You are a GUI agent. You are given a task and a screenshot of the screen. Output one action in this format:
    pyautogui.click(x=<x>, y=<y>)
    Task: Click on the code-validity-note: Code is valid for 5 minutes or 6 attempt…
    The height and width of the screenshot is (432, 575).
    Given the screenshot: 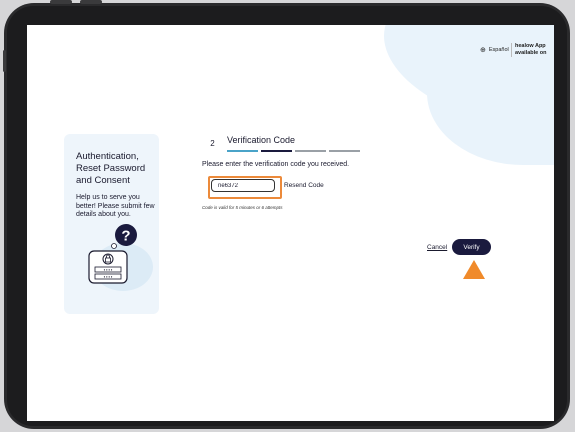 What is the action you would take?
    pyautogui.click(x=242, y=207)
    